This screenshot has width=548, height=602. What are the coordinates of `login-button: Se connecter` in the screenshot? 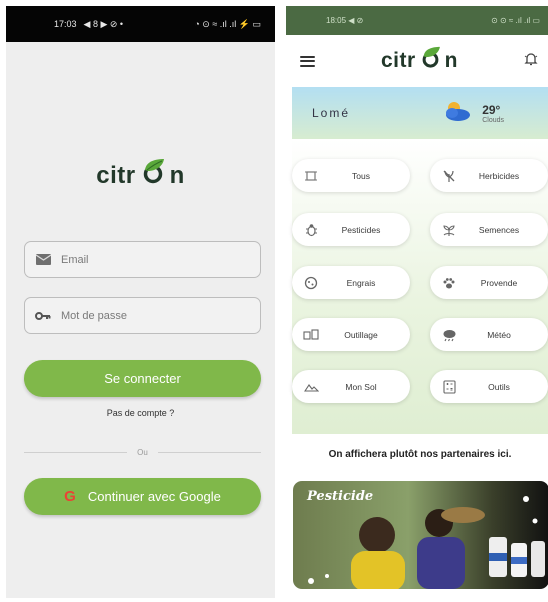 It's located at (142, 378).